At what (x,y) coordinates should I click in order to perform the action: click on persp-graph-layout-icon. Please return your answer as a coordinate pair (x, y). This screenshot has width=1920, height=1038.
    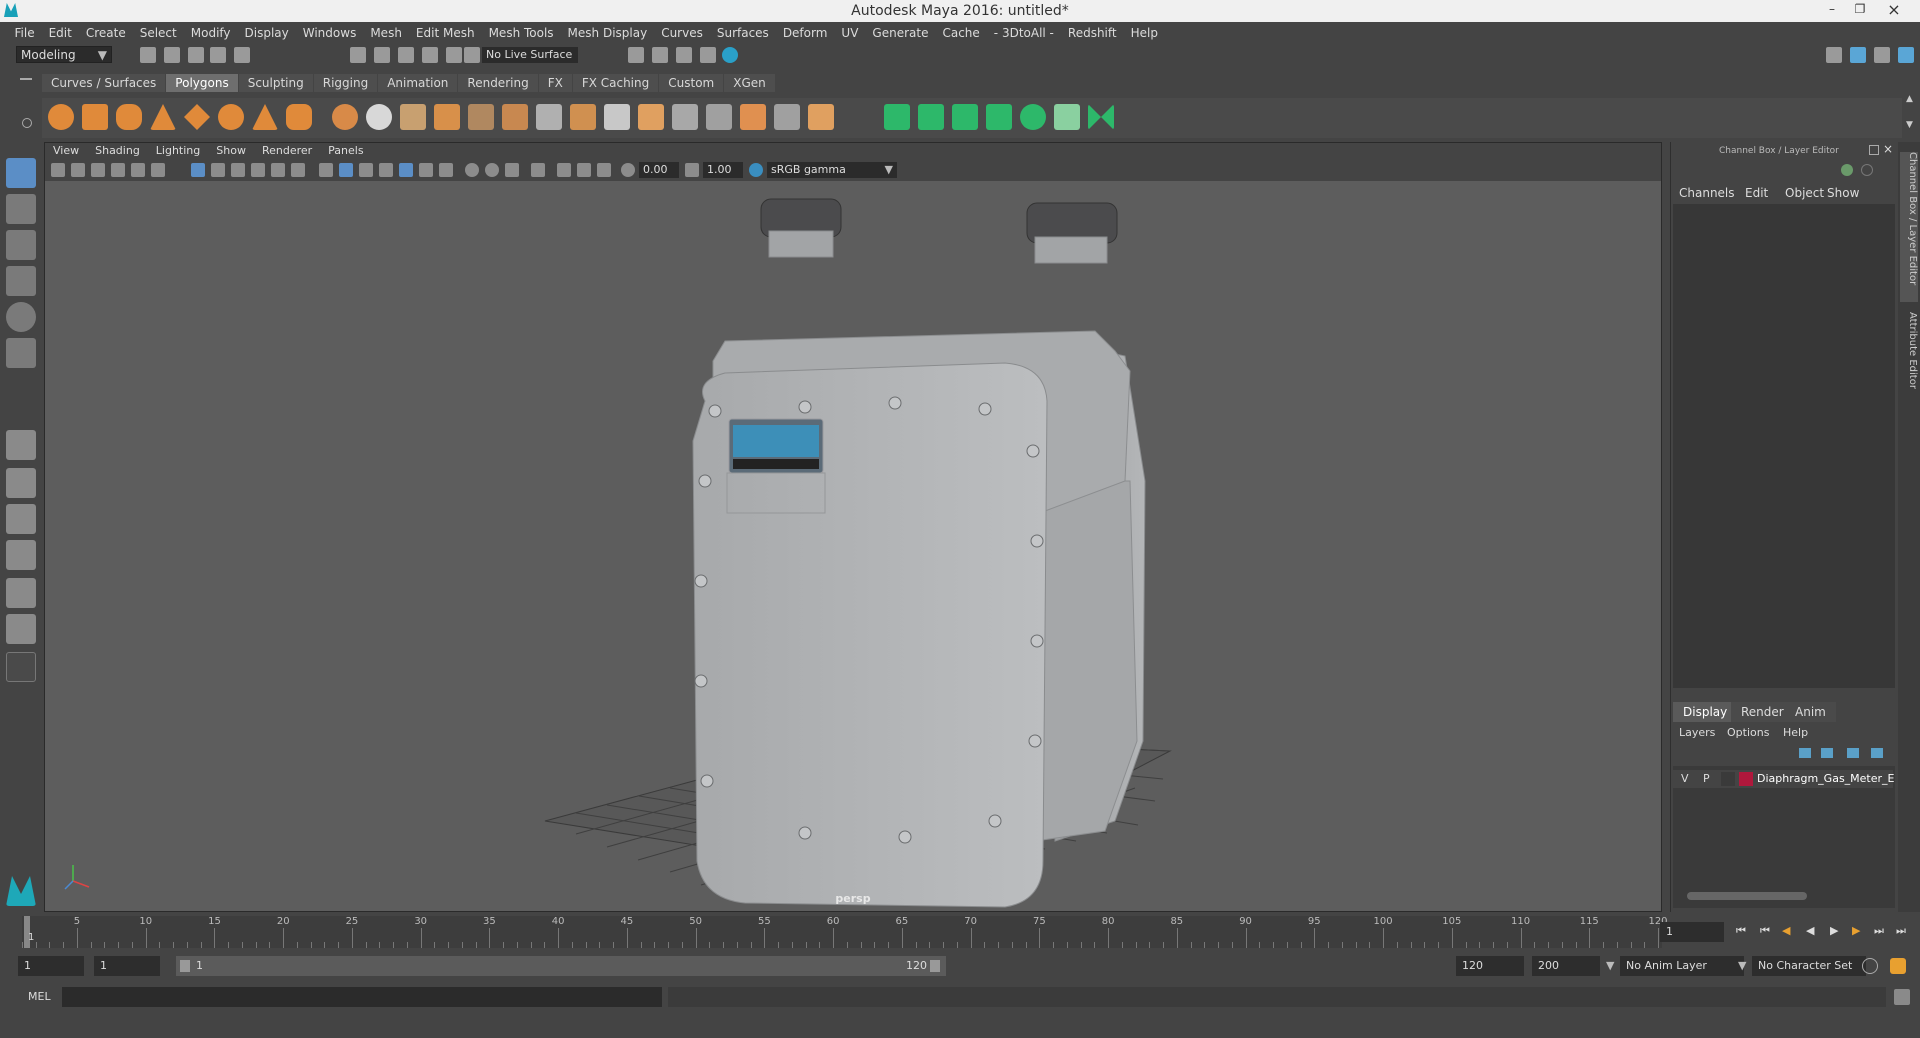
    Looking at the image, I should click on (21, 519).